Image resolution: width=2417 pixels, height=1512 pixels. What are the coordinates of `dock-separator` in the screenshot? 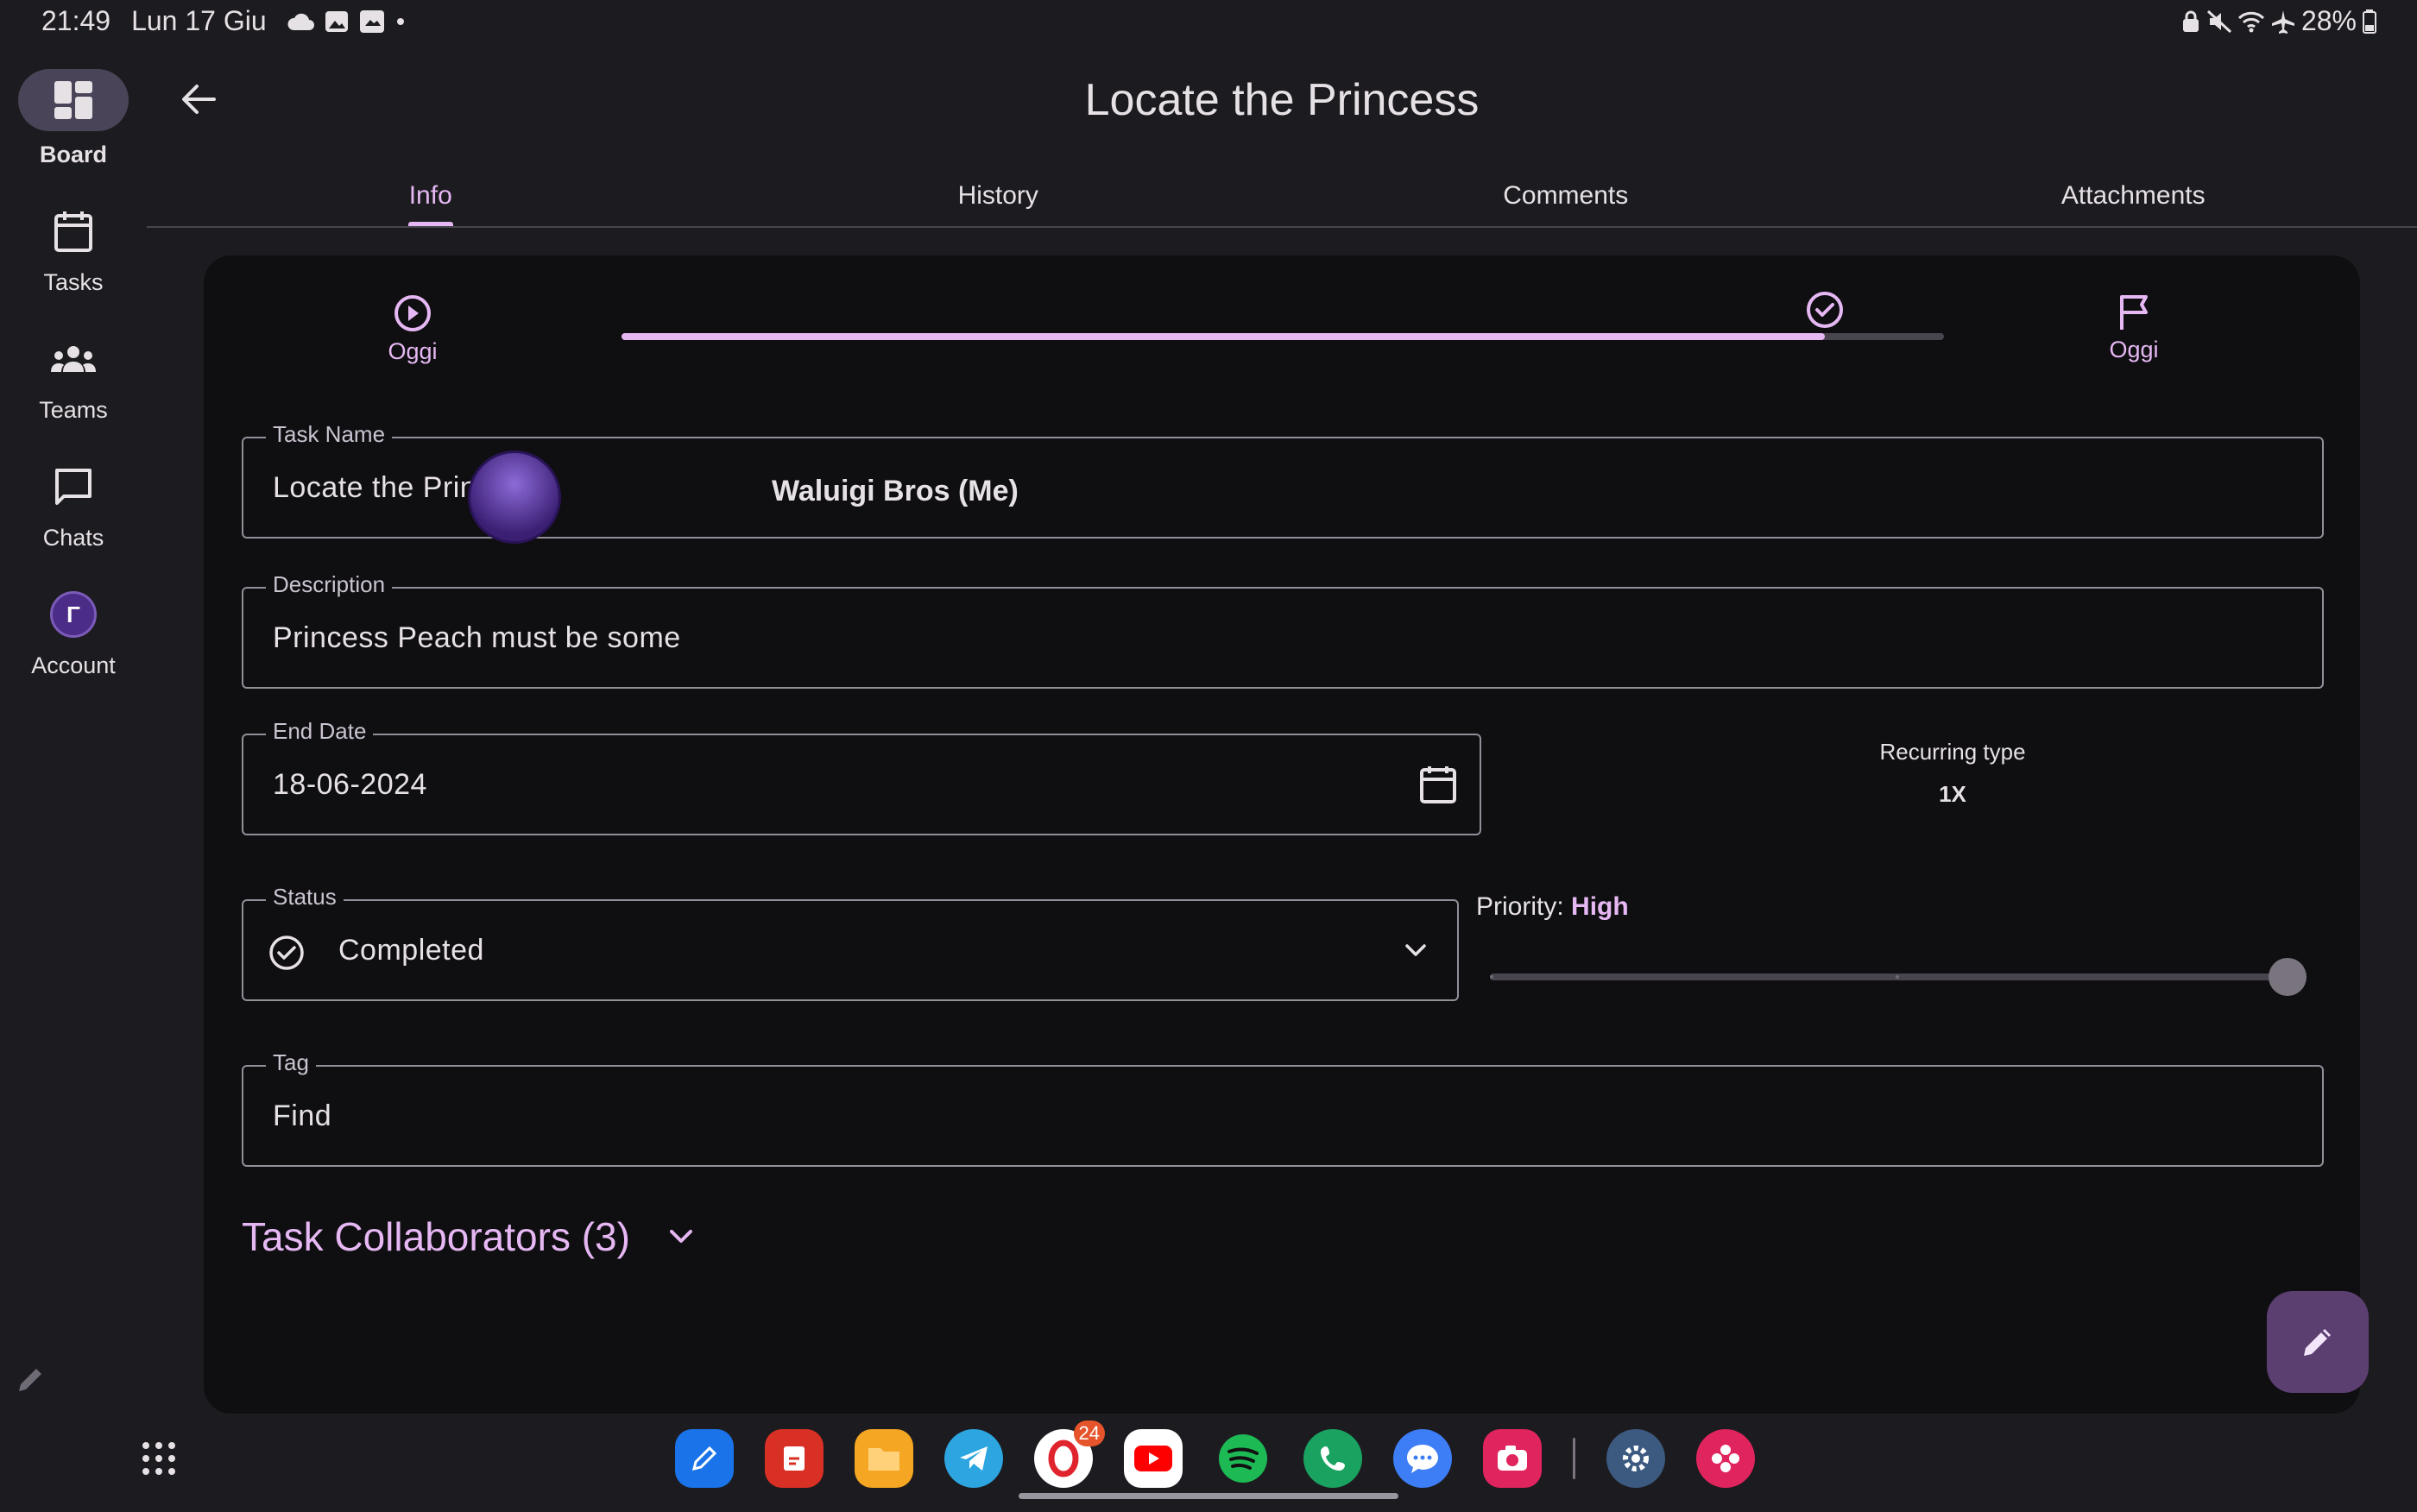 It's located at (1574, 1458).